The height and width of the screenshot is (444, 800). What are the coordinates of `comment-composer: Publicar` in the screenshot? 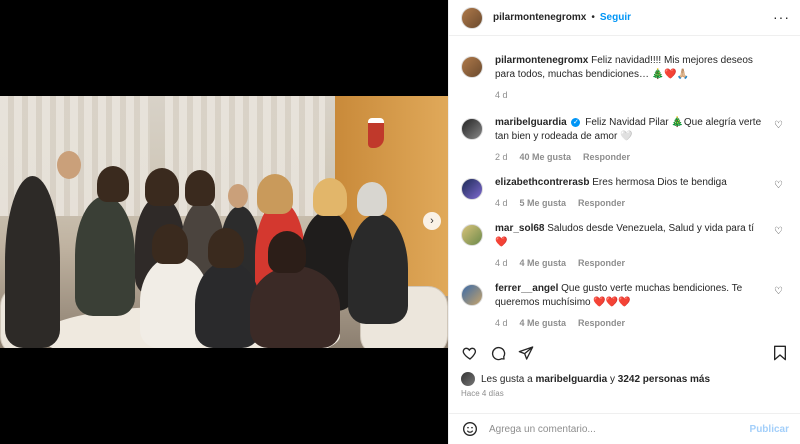 It's located at (624, 428).